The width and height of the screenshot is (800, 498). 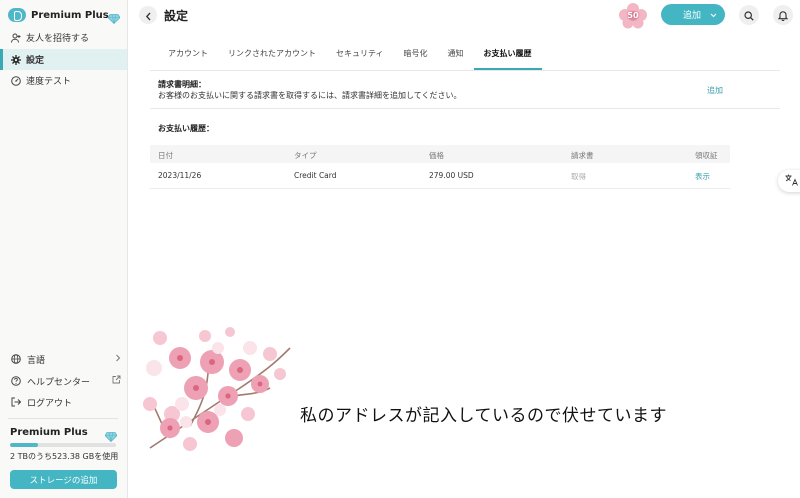 What do you see at coordinates (456, 57) in the screenshot?
I see `tab-notifications: 通知` at bounding box center [456, 57].